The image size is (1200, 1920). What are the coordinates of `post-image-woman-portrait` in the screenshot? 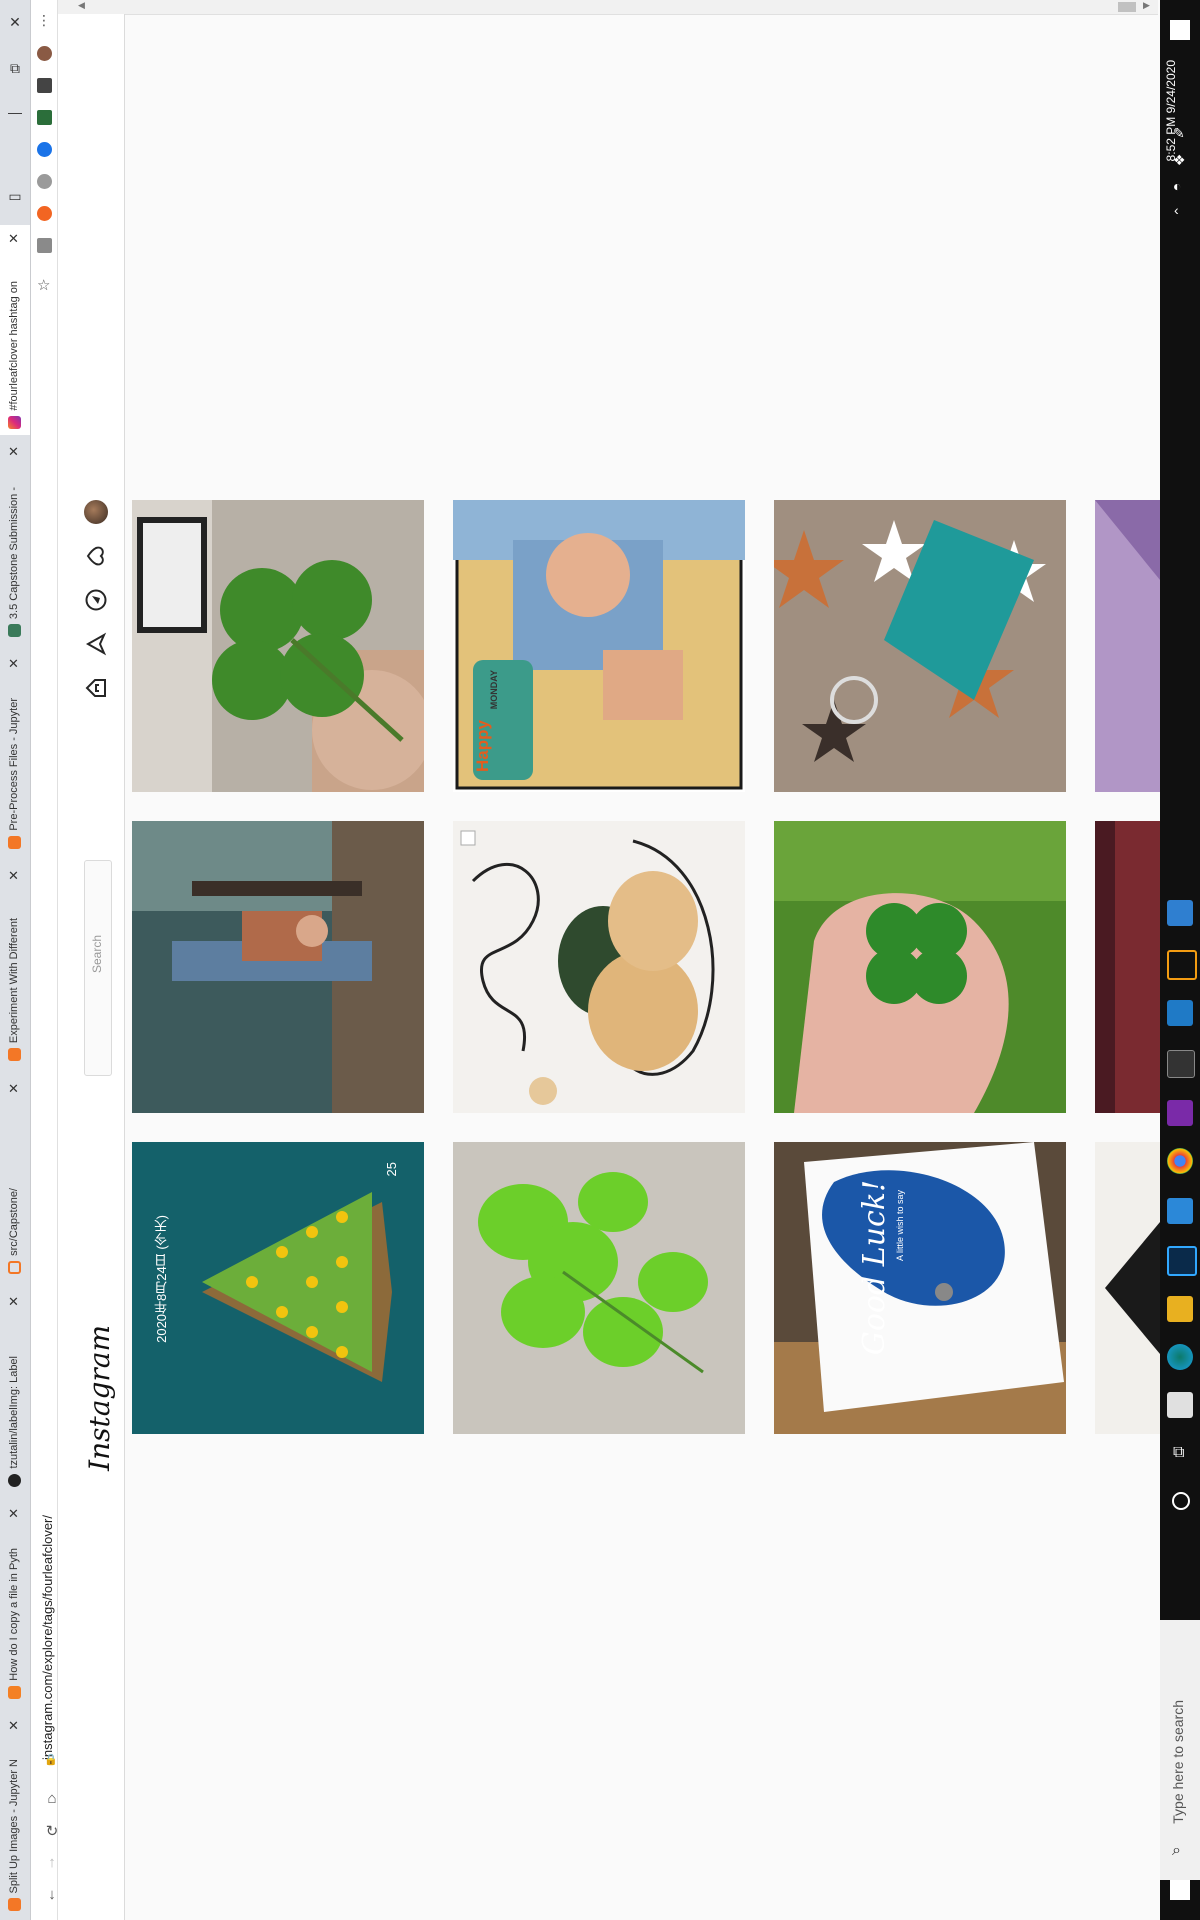 It's located at (278, 967).